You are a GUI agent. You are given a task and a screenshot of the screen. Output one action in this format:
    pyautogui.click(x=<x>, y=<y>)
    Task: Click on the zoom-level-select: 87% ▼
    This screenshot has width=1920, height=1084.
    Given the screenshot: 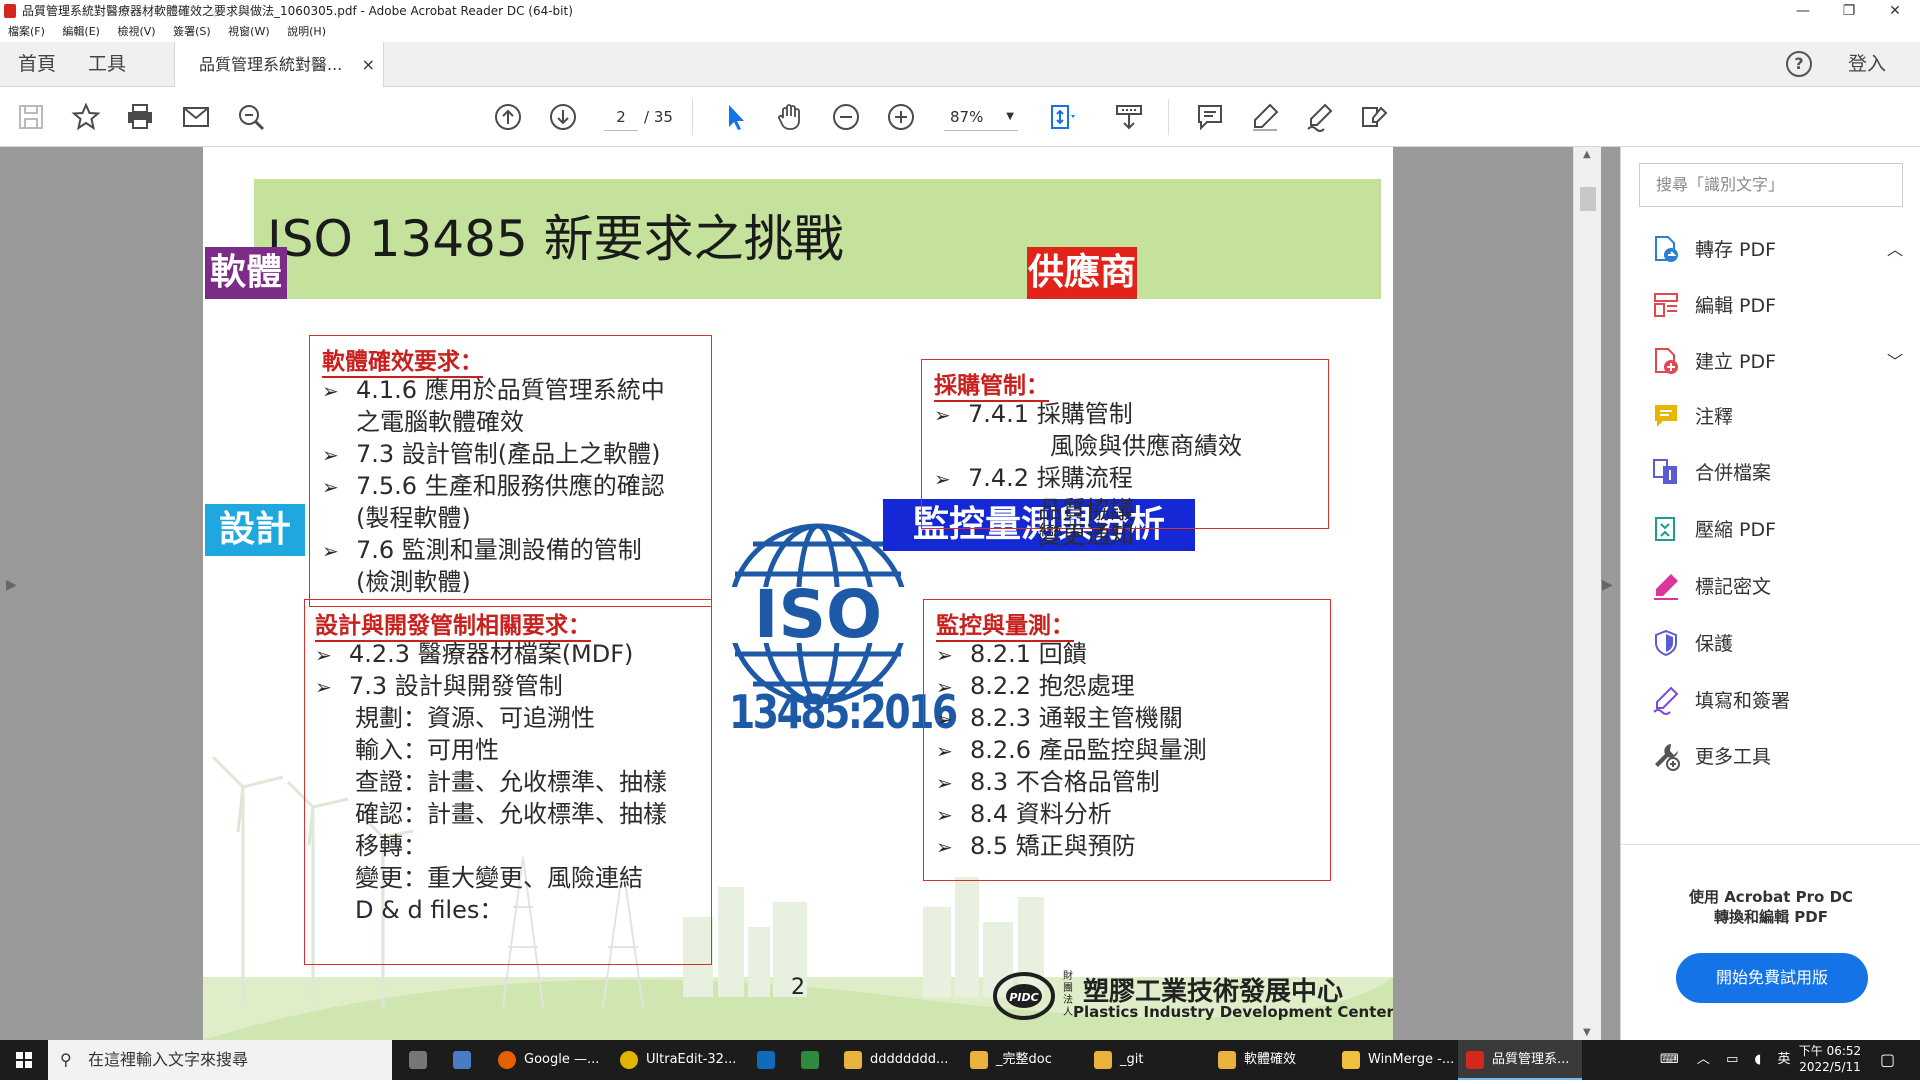 What is the action you would take?
    pyautogui.click(x=981, y=117)
    